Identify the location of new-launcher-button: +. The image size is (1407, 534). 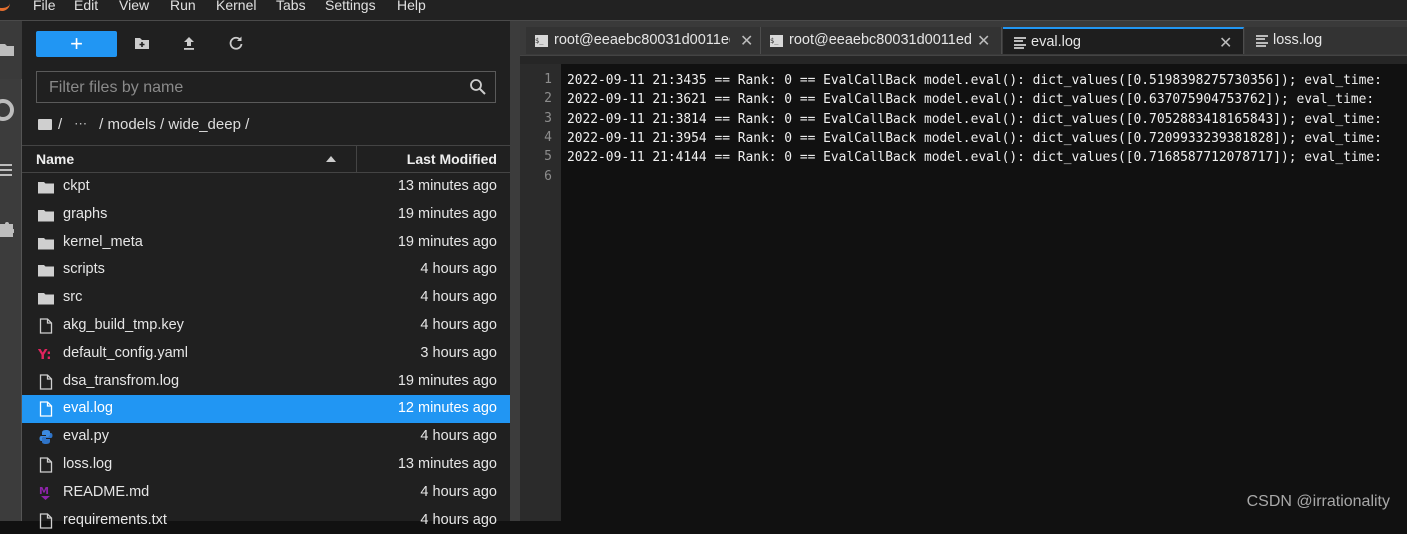
(76, 44).